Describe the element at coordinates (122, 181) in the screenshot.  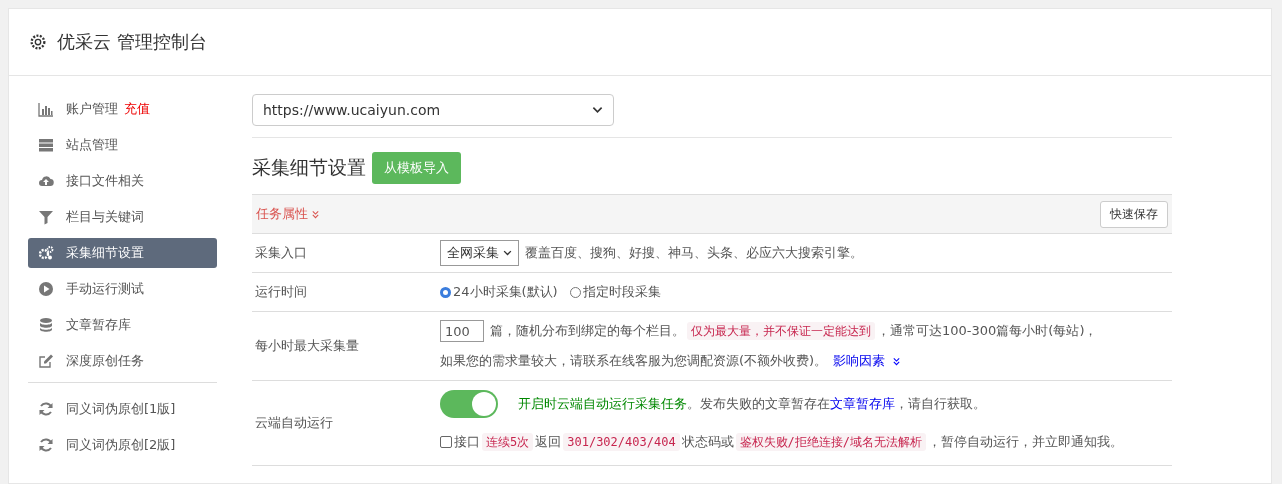
I see `sidebar-item: 接口文件相关` at that location.